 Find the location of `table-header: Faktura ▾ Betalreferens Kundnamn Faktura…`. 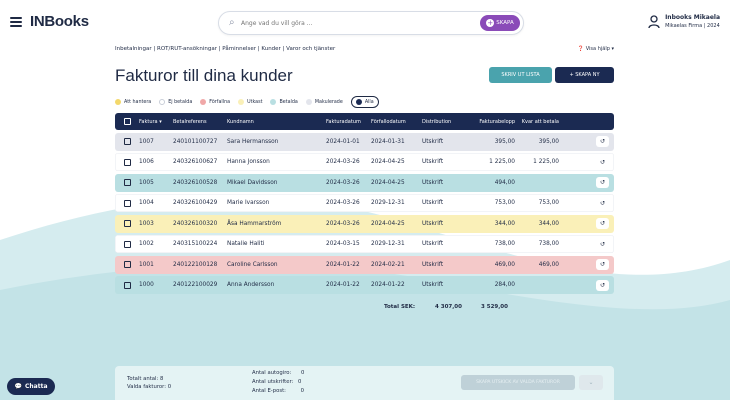

table-header: Faktura ▾ Betalreferens Kundnamn Faktura… is located at coordinates (364, 121).